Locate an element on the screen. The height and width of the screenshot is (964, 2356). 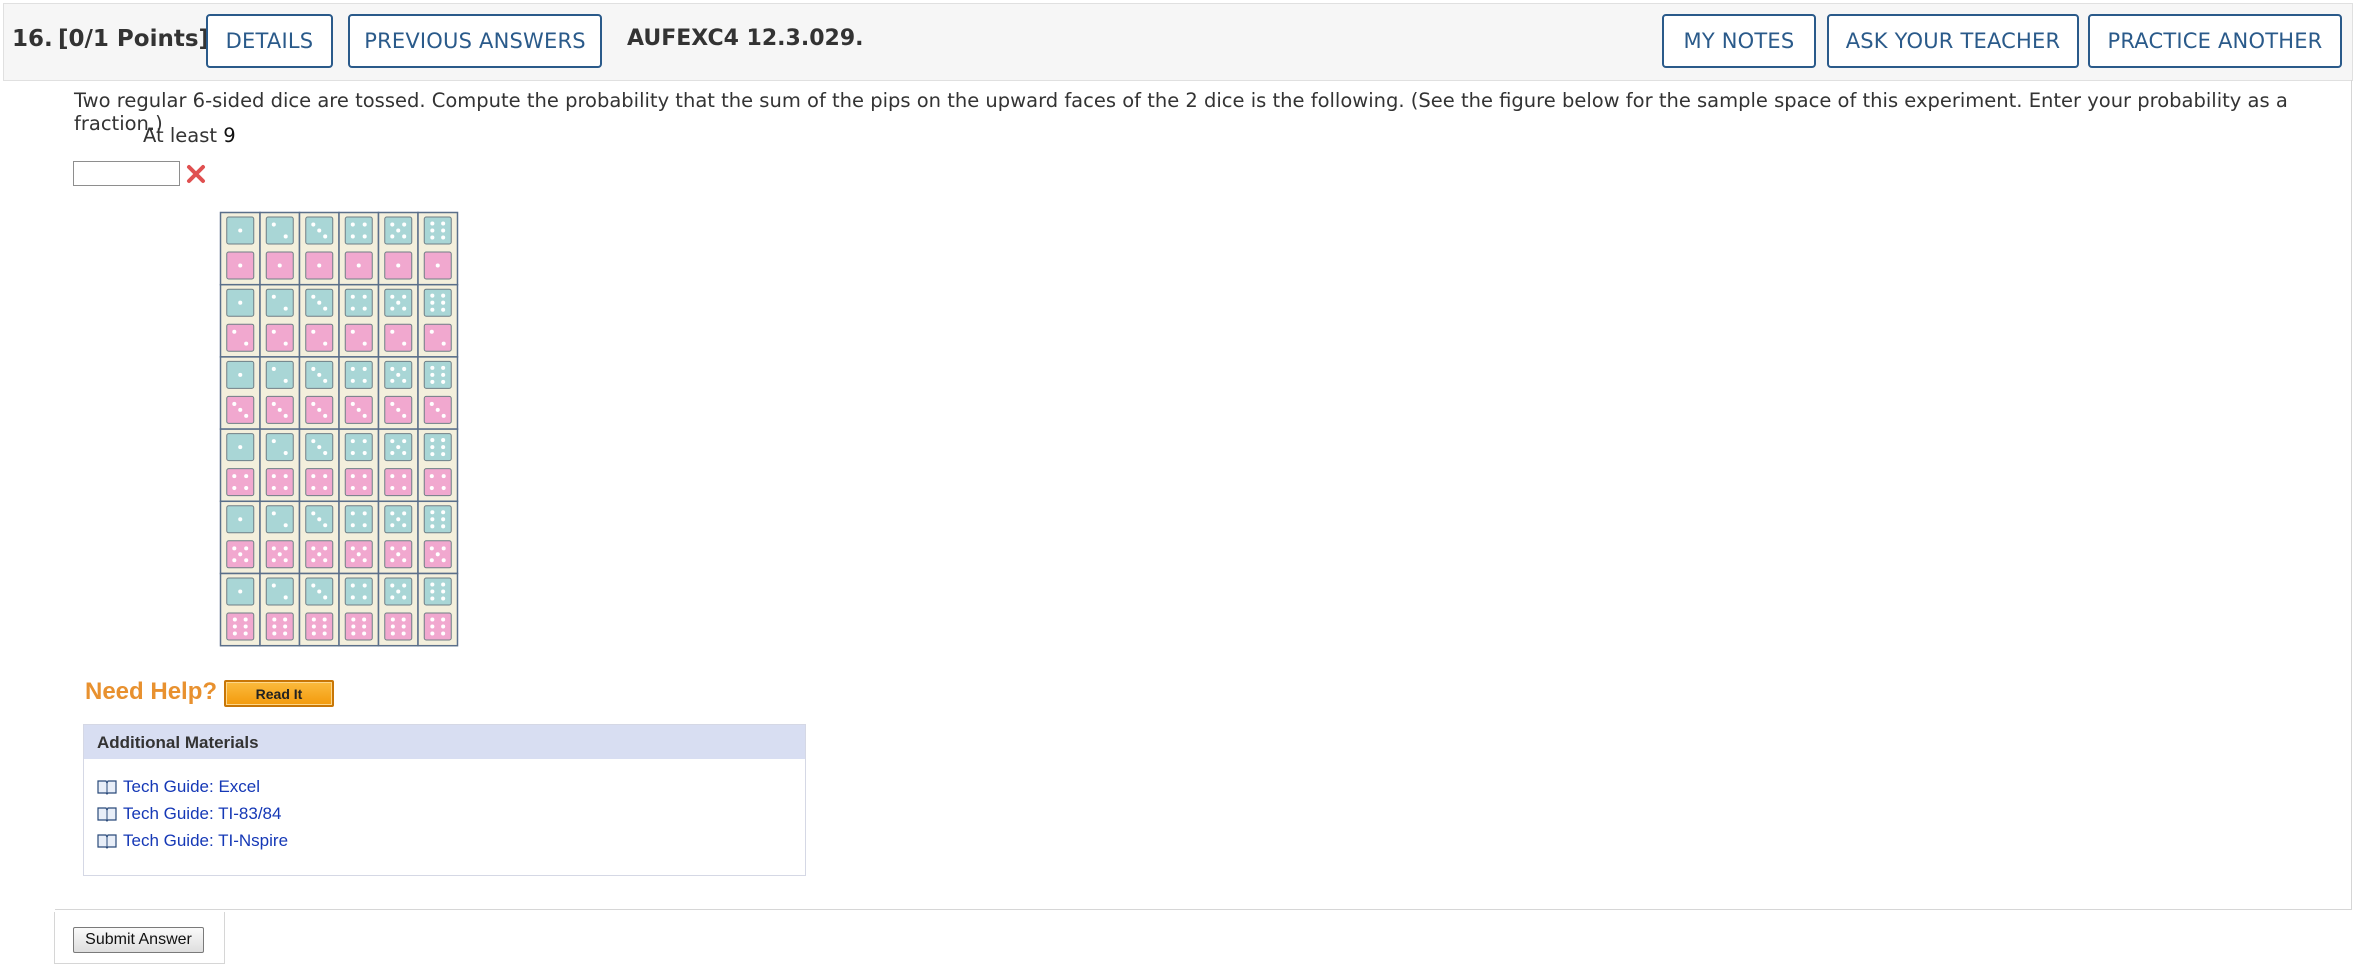
condition-line: At least 9 is located at coordinates (189, 135).